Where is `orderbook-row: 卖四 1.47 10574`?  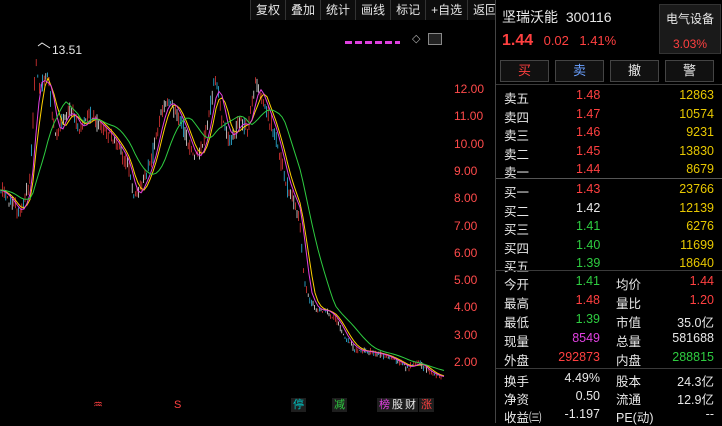
orderbook-row: 卖四 1.47 10574 is located at coordinates (609, 115).